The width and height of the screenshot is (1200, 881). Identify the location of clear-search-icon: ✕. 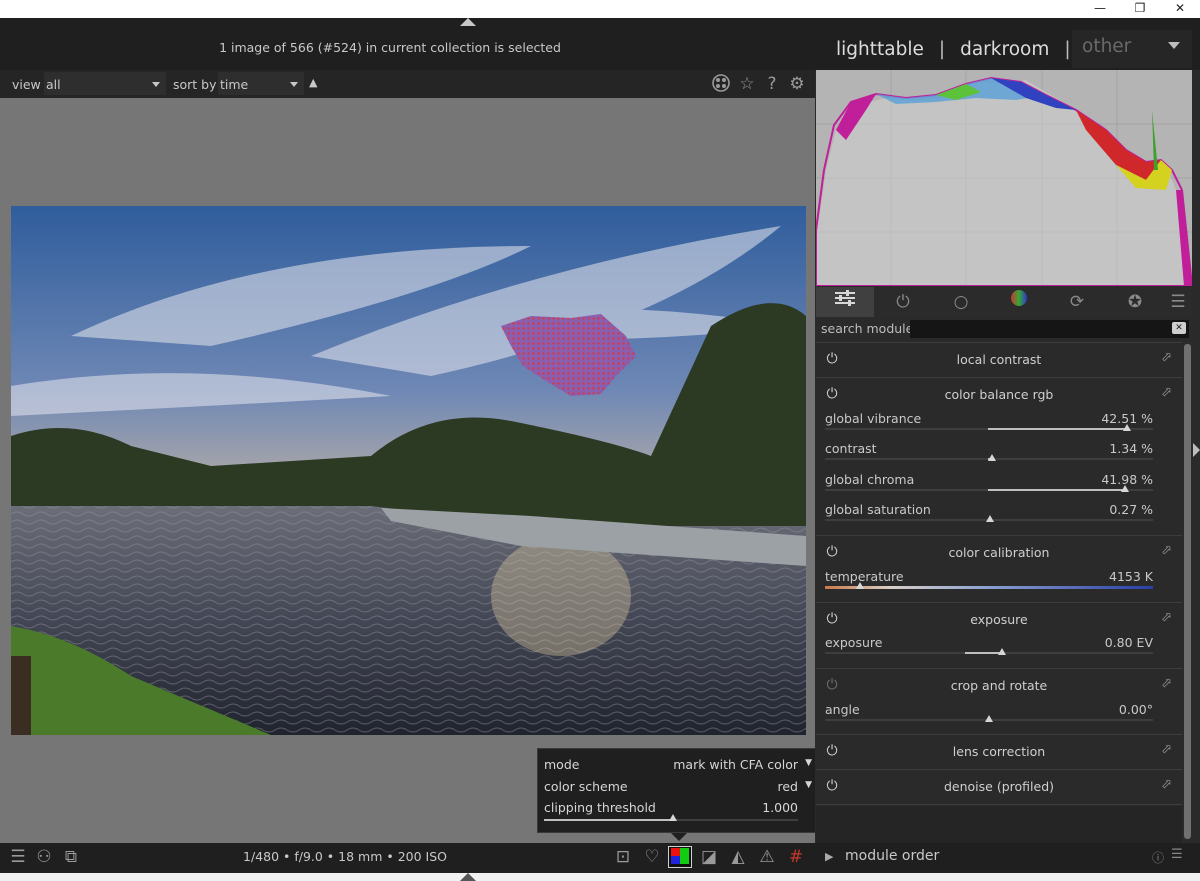
(1179, 328).